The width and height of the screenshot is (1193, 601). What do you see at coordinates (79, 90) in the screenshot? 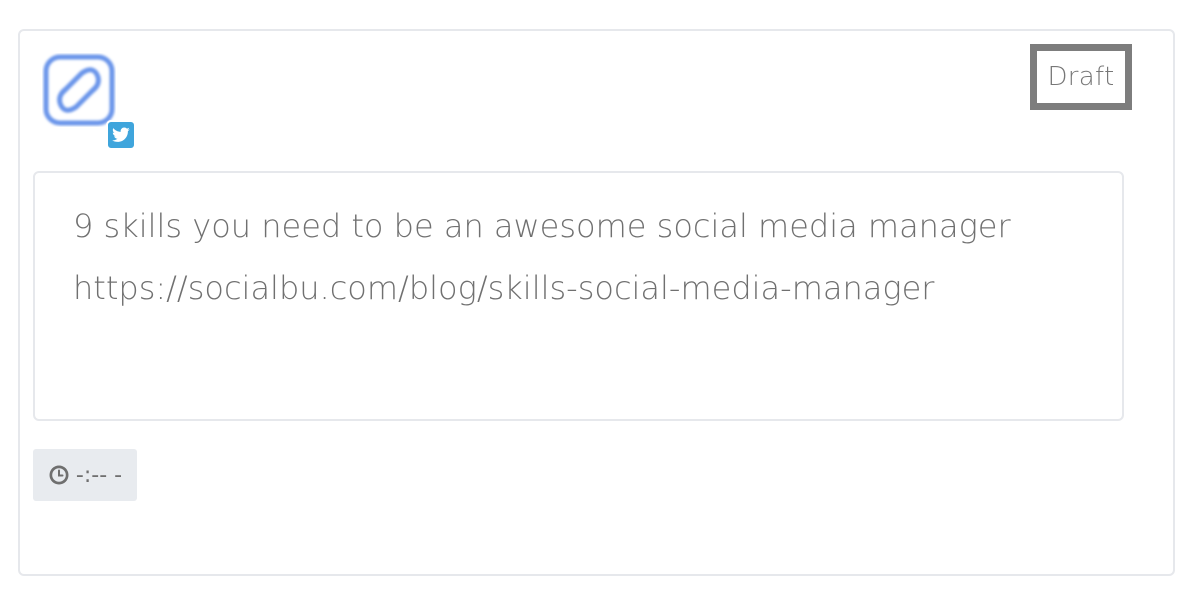
I see `socialbu-logo-icon` at bounding box center [79, 90].